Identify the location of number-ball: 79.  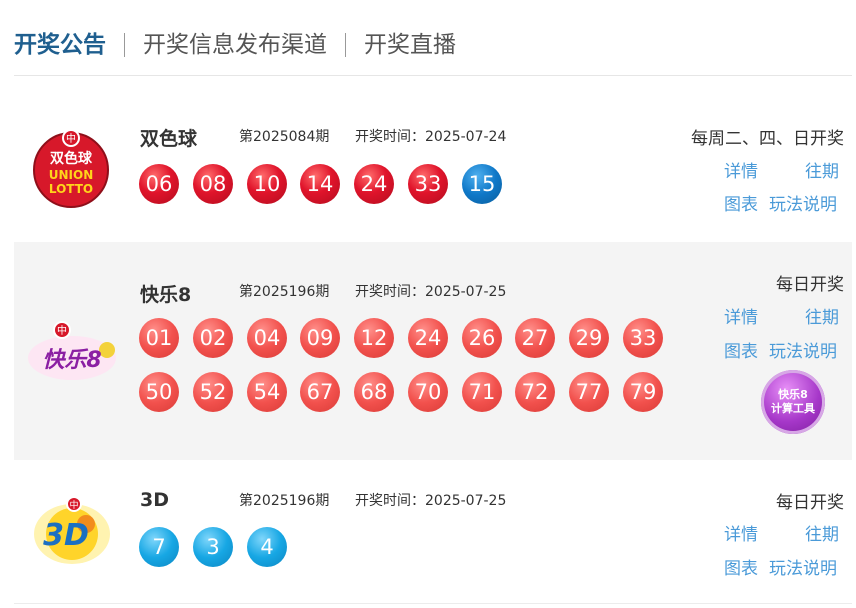
(643, 392).